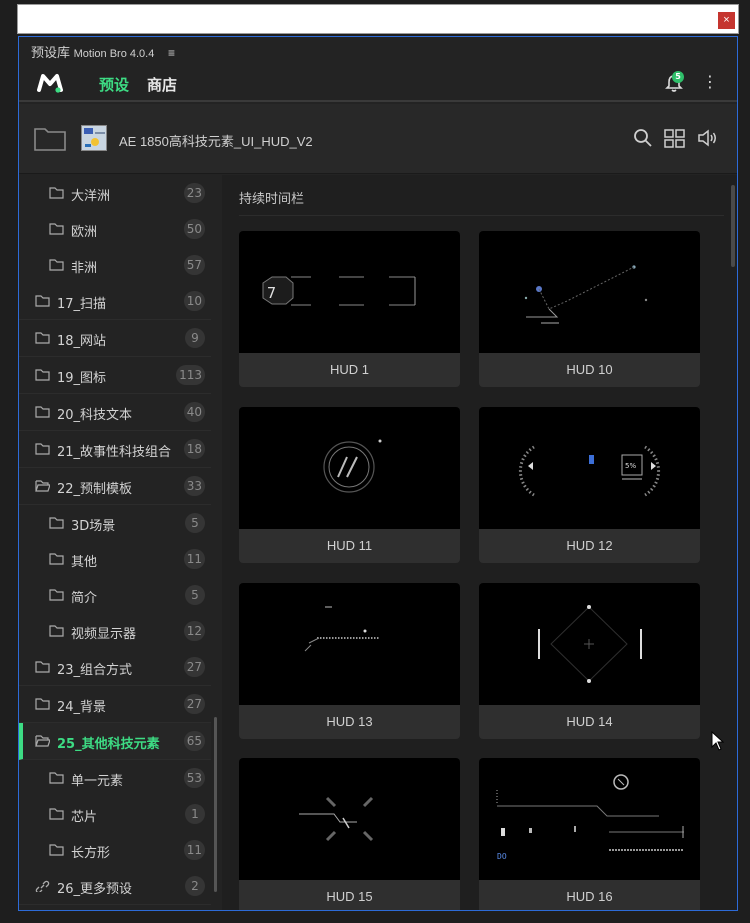 This screenshot has height=923, width=750. Describe the element at coordinates (194, 778) in the screenshot. I see `sidebar-item-count: 53` at that location.